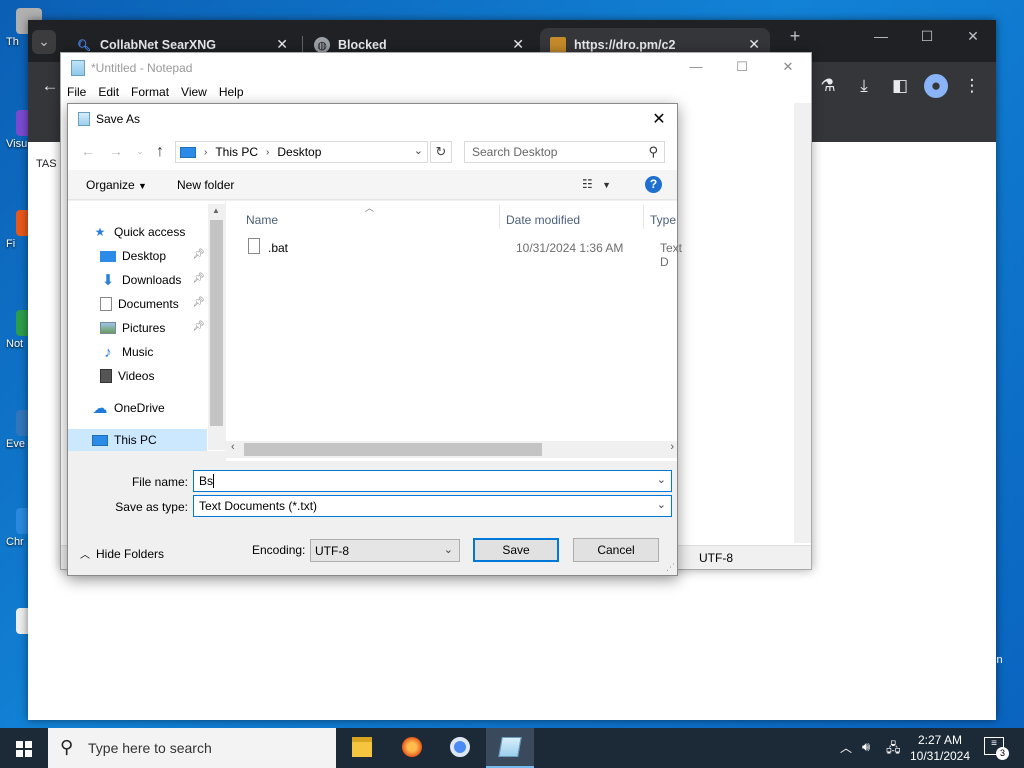 Image resolution: width=1024 pixels, height=768 pixels. I want to click on search-input: Search Desktop ⚲, so click(564, 152).